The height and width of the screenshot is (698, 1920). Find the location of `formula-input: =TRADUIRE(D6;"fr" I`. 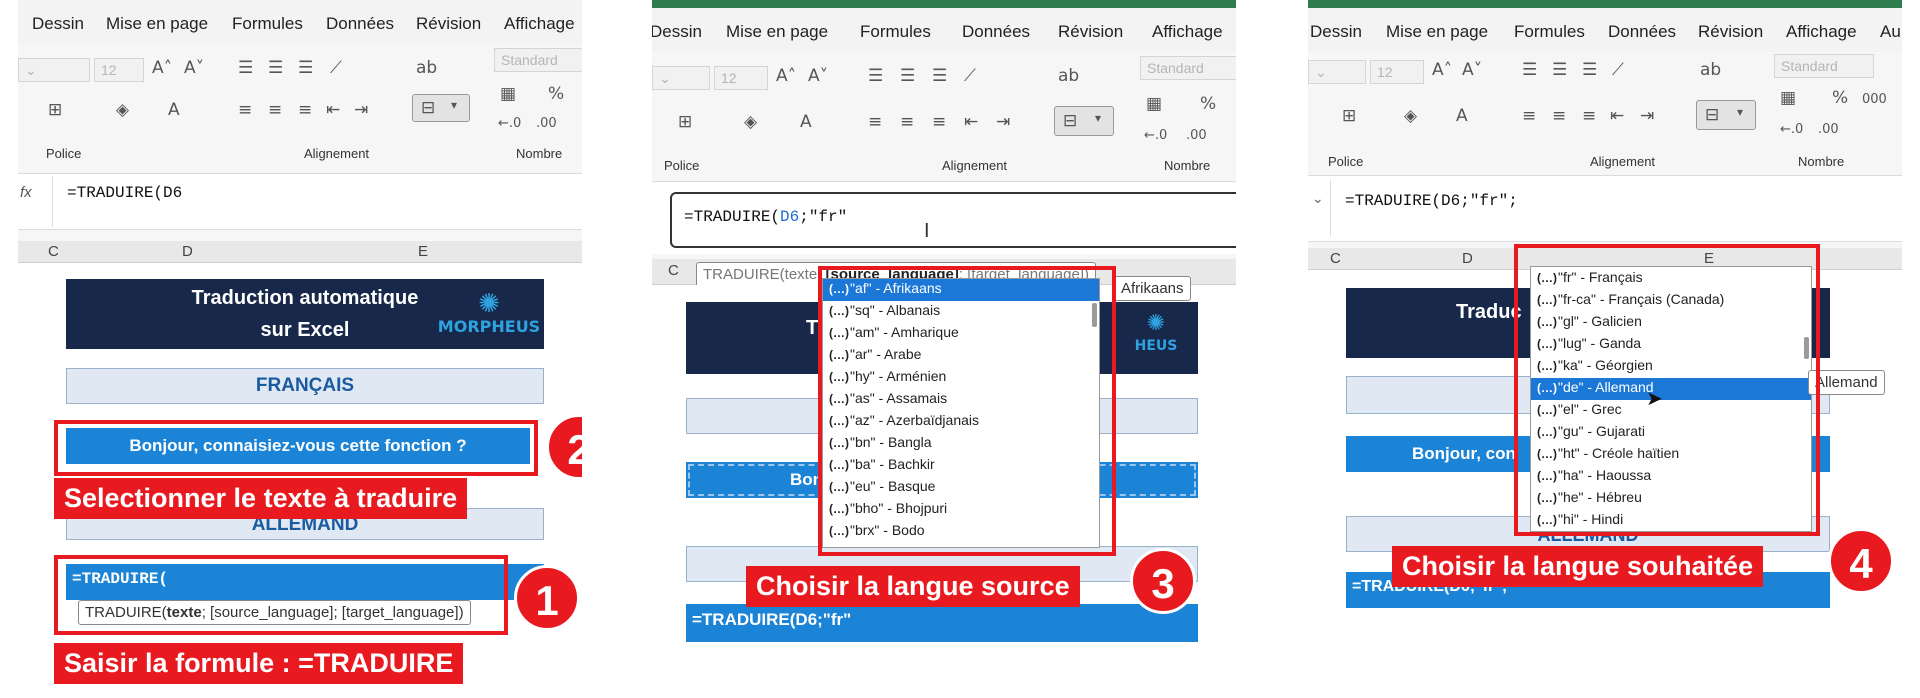

formula-input: =TRADUIRE(D6;"fr" I is located at coordinates (953, 220).